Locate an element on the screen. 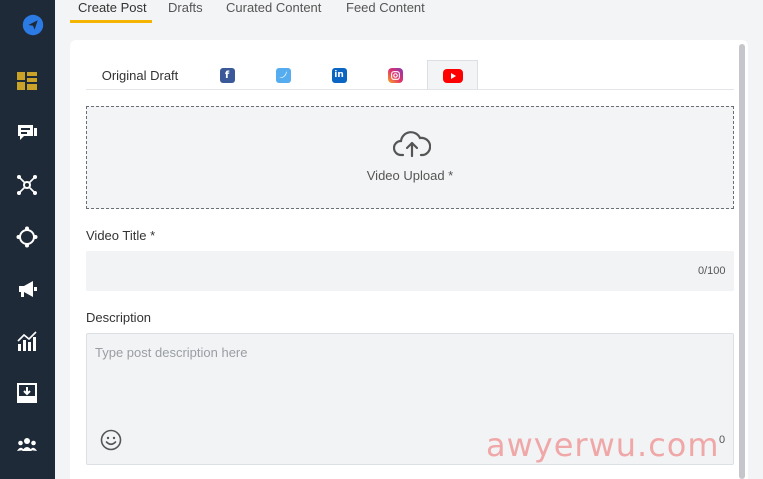 The width and height of the screenshot is (763, 479). chat-icon is located at coordinates (27, 133).